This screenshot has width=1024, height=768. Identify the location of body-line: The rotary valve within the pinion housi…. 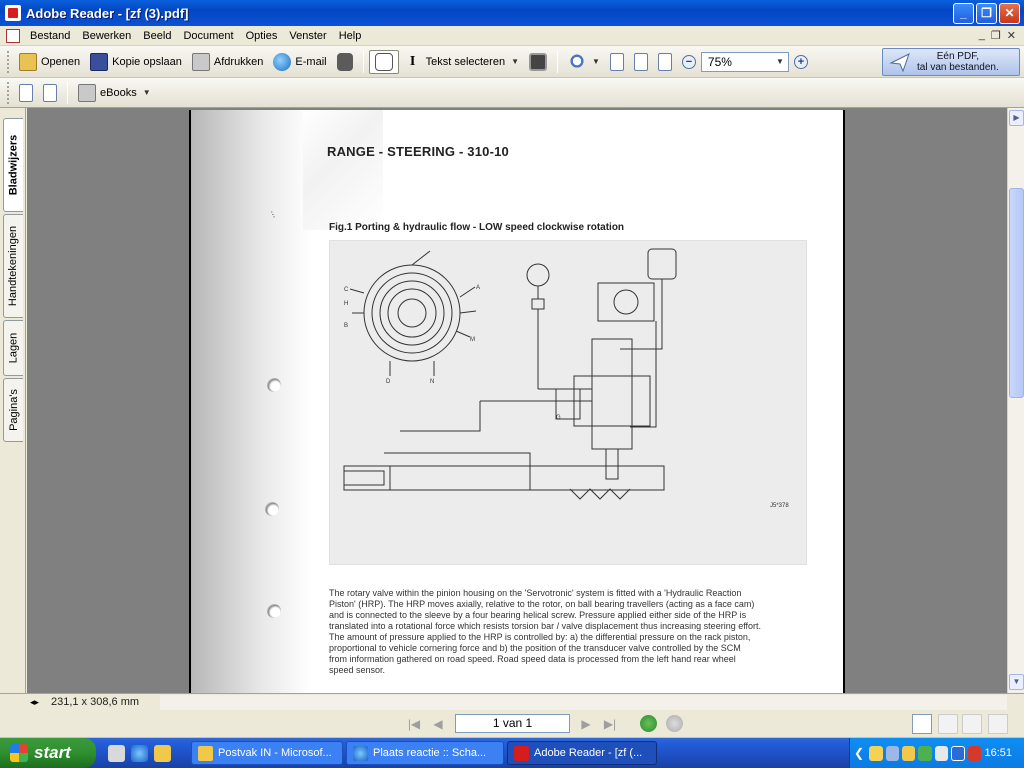
(535, 593).